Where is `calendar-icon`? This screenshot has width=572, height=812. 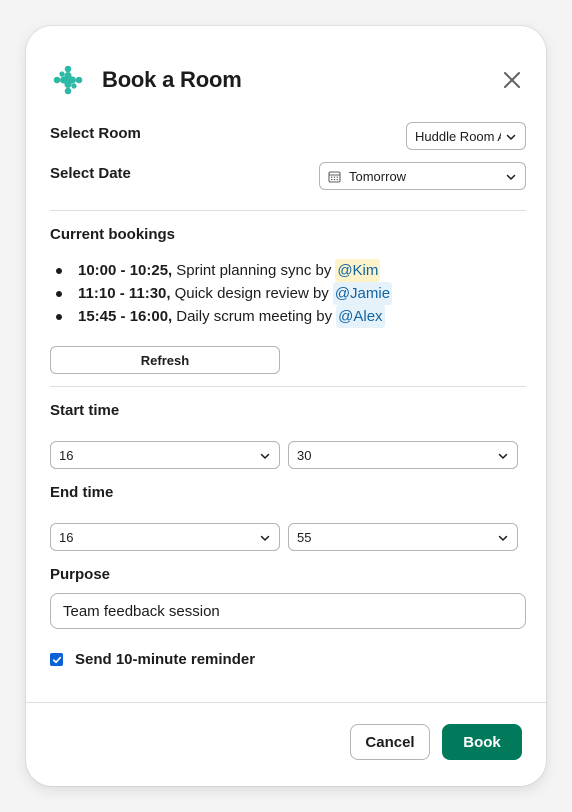 calendar-icon is located at coordinates (334, 176).